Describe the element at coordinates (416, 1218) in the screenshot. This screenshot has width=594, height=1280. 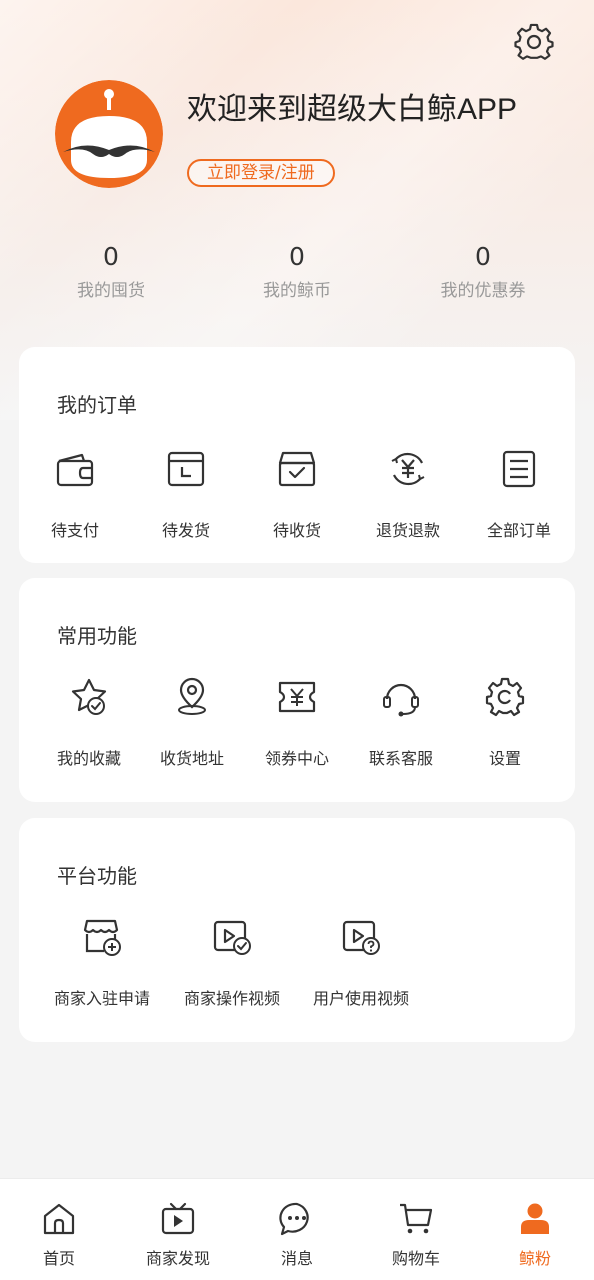
I see `cart-icon` at that location.